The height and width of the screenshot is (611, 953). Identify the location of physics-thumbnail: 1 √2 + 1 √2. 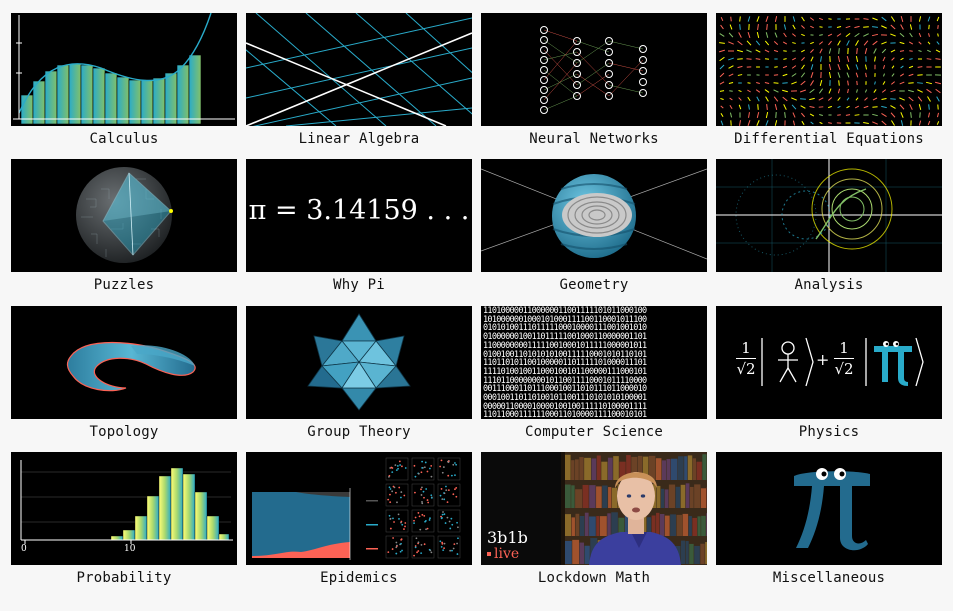
(829, 362).